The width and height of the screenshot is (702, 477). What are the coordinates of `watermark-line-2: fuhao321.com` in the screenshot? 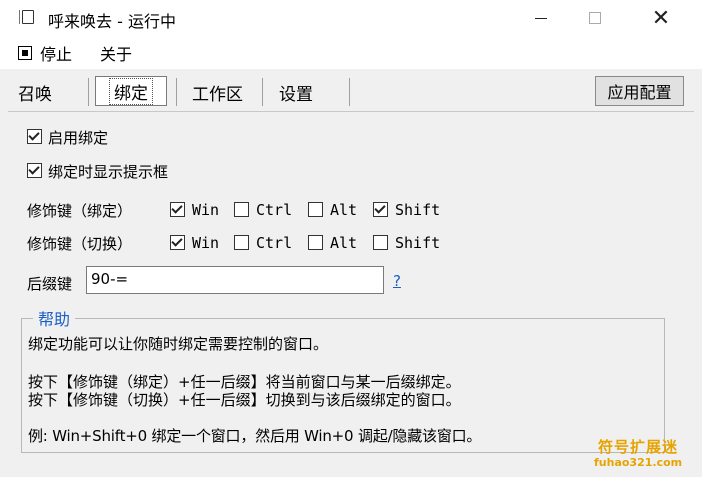 It's located at (638, 462).